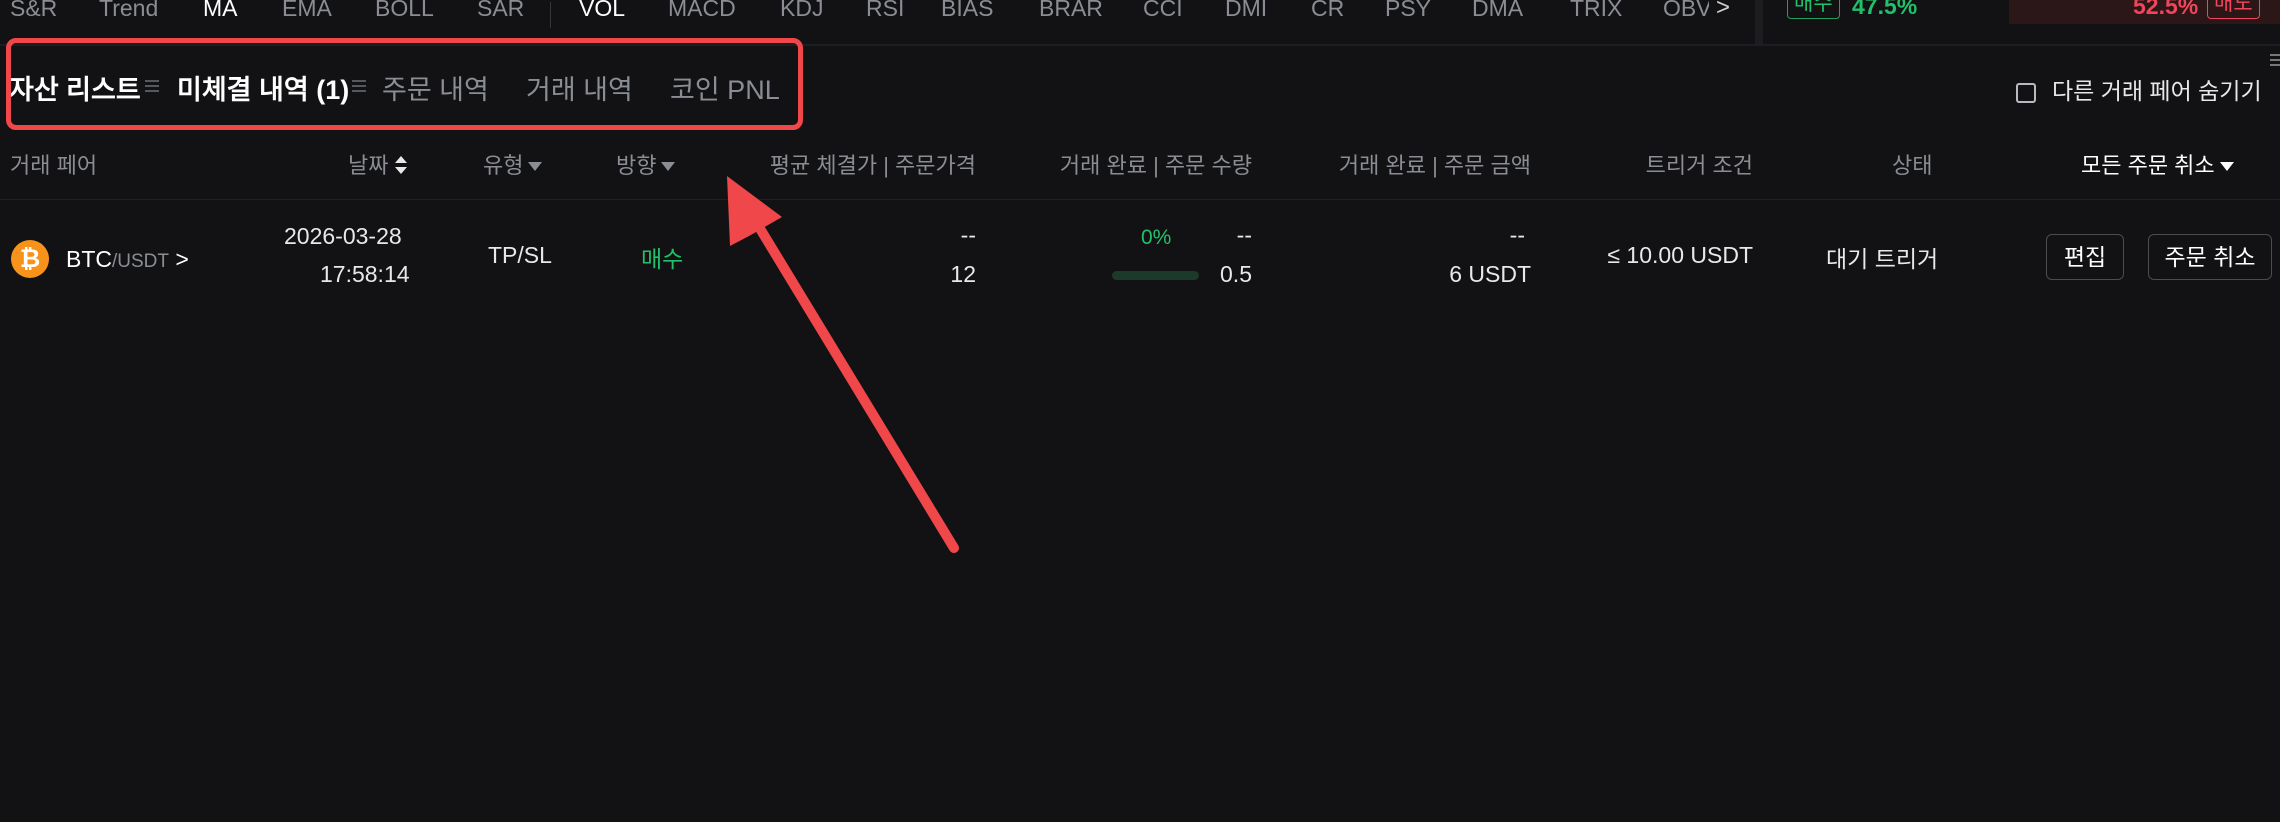 This screenshot has height=822, width=2280. What do you see at coordinates (1434, 165) in the screenshot?
I see `column-header-total: 거래 완료 | 주문 금액` at bounding box center [1434, 165].